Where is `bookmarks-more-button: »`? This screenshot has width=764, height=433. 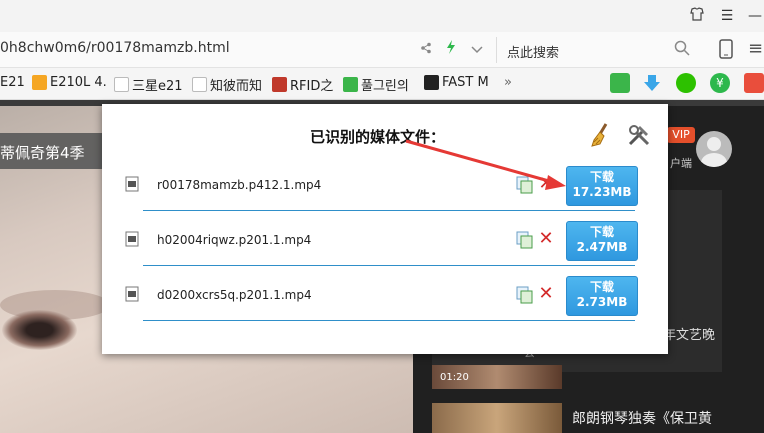
bookmarks-more-button: » is located at coordinates (508, 82).